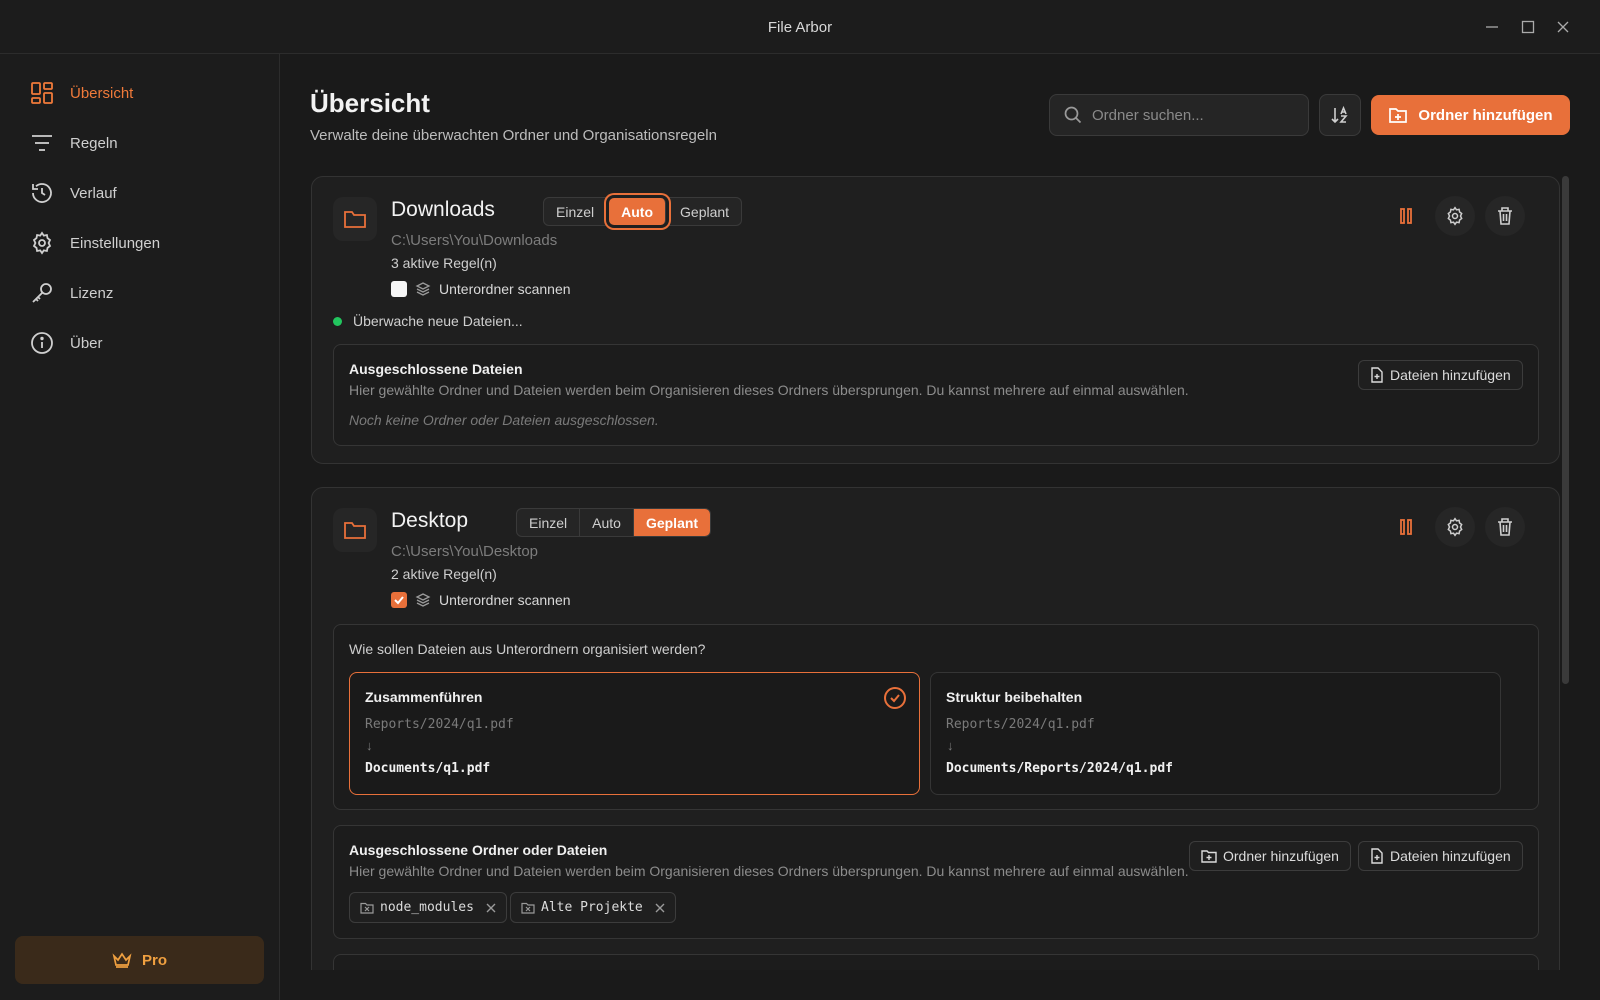  What do you see at coordinates (1565, 430) in the screenshot?
I see `scrollbar-thumb` at bounding box center [1565, 430].